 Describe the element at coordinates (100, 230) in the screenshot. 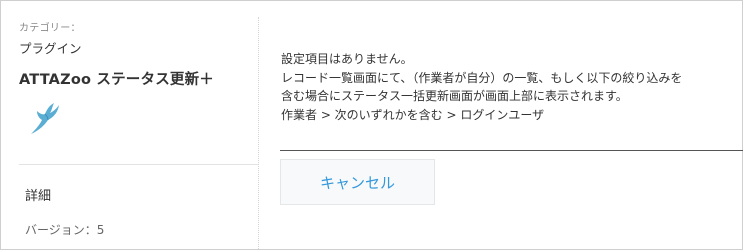

I see `version-value: 5` at that location.